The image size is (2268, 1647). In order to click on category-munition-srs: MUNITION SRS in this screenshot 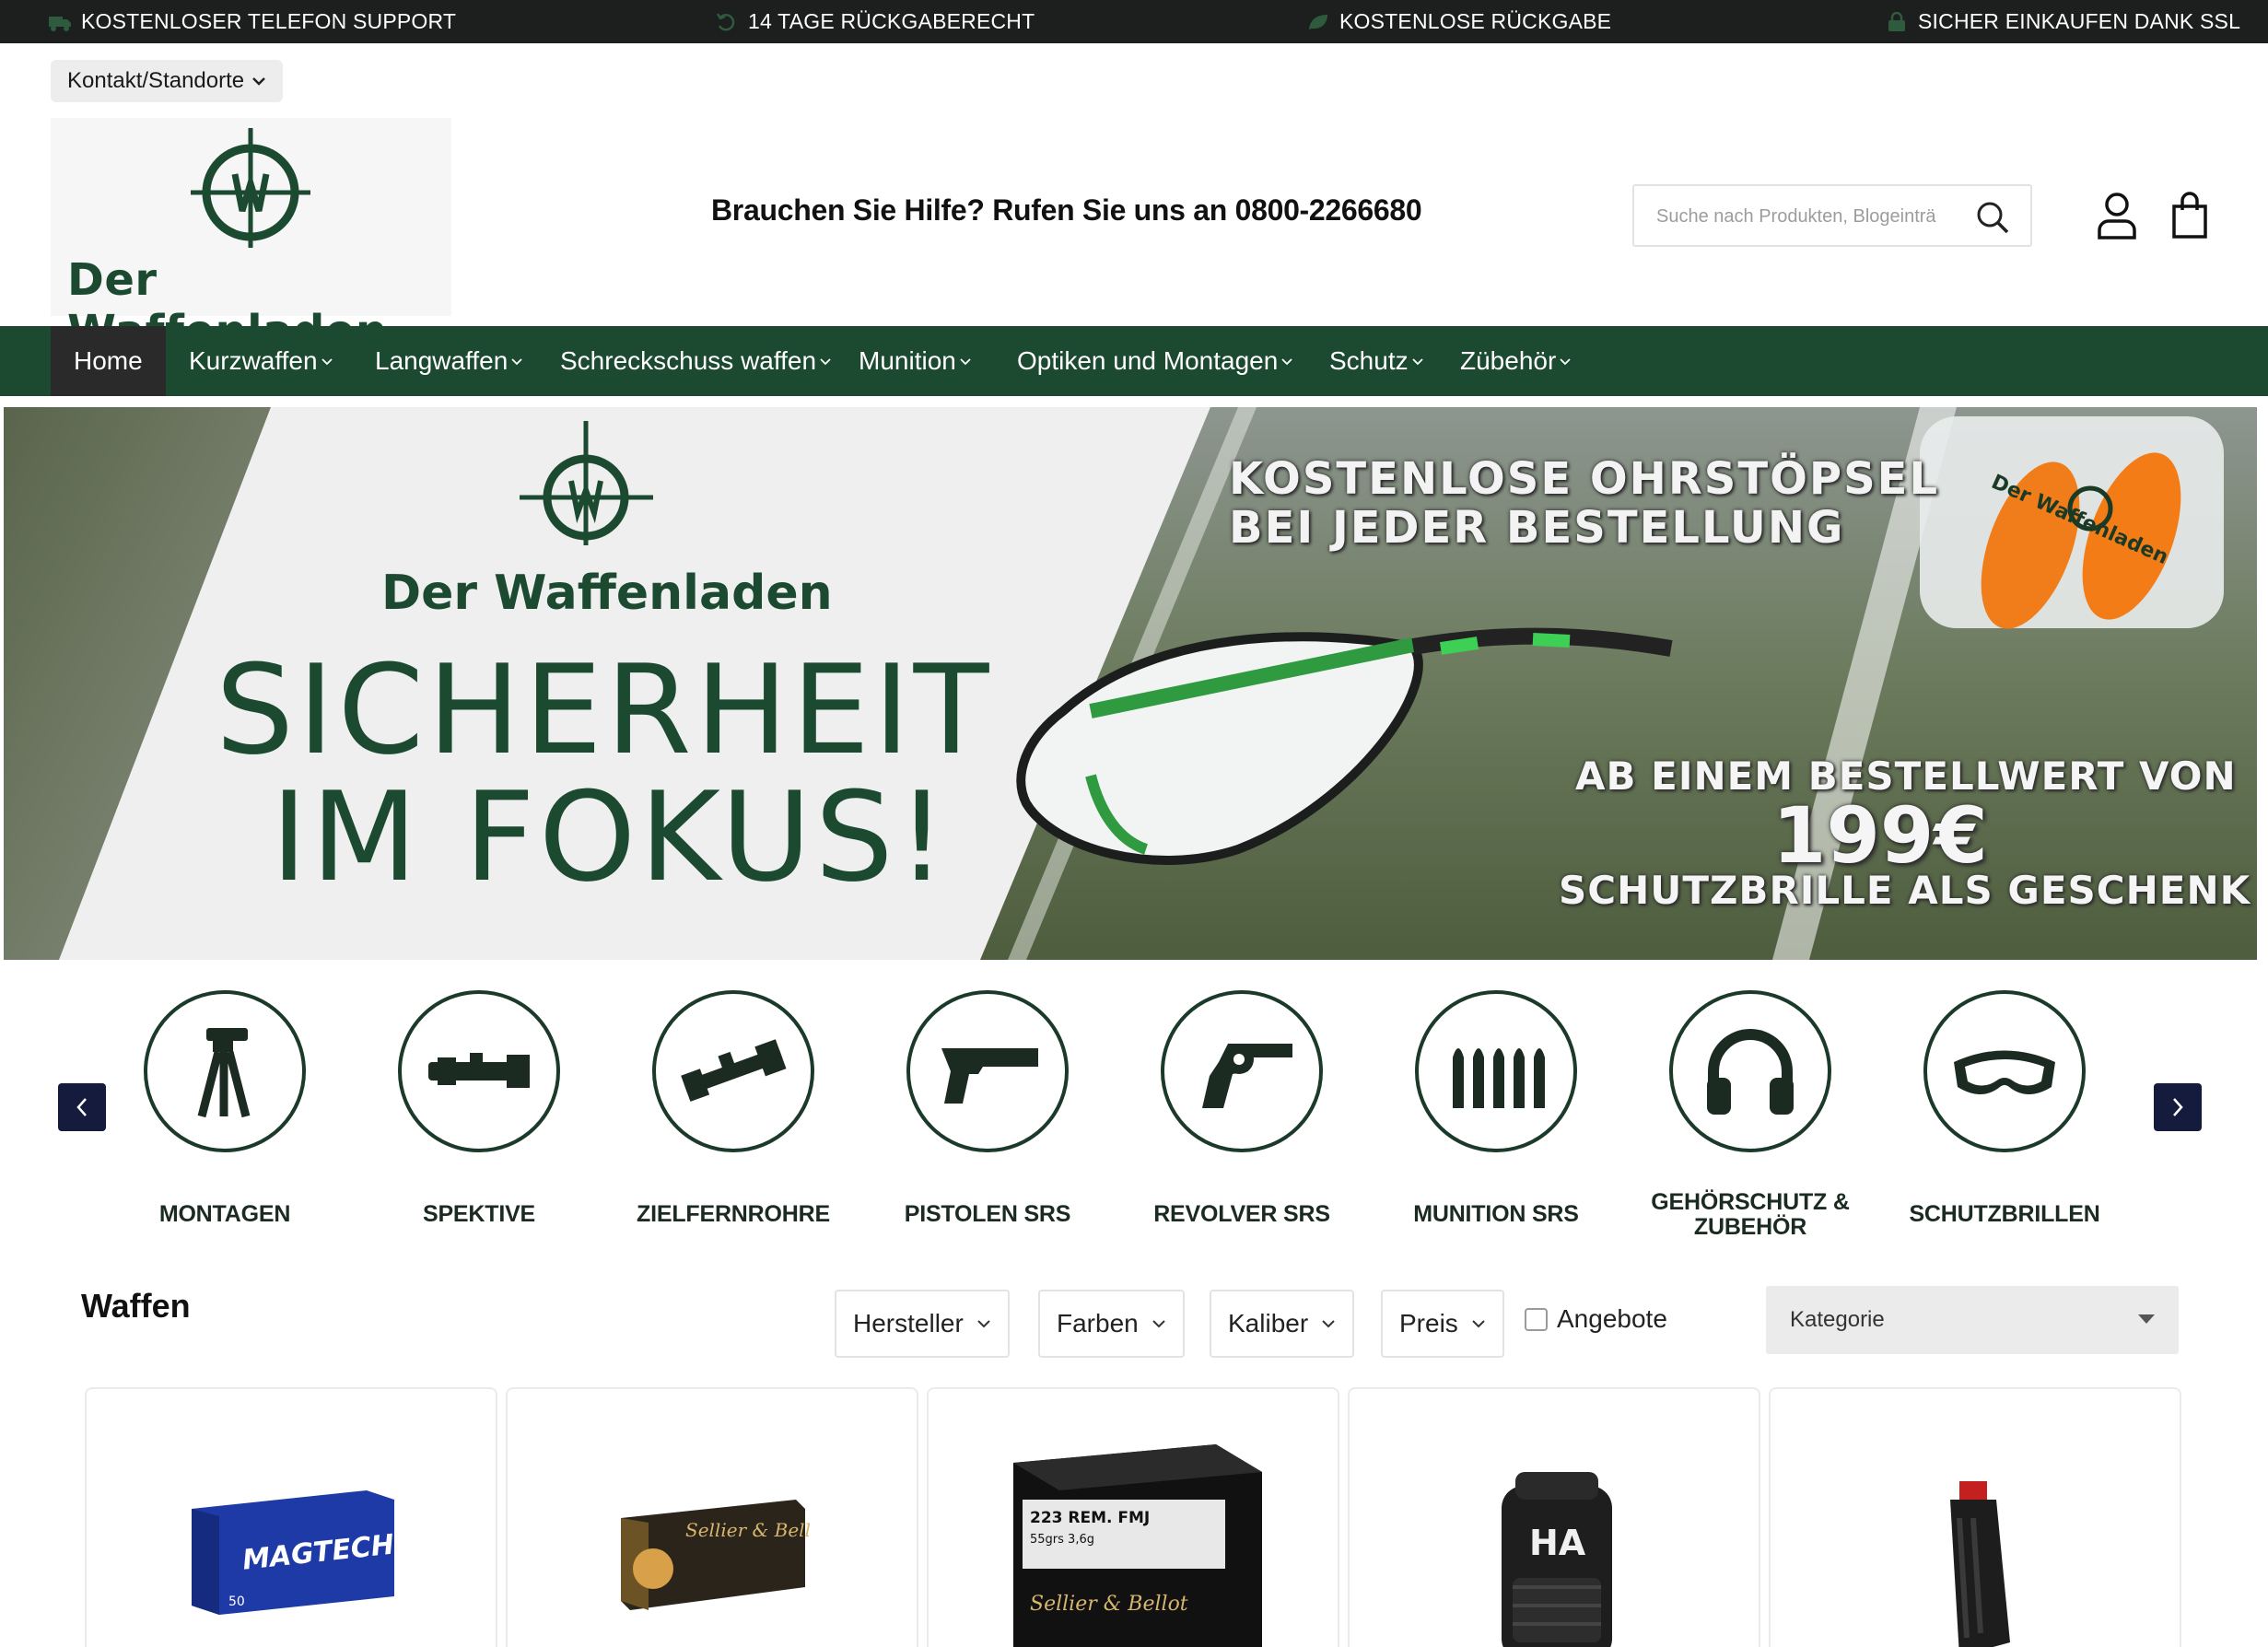, I will do `click(1496, 1123)`.